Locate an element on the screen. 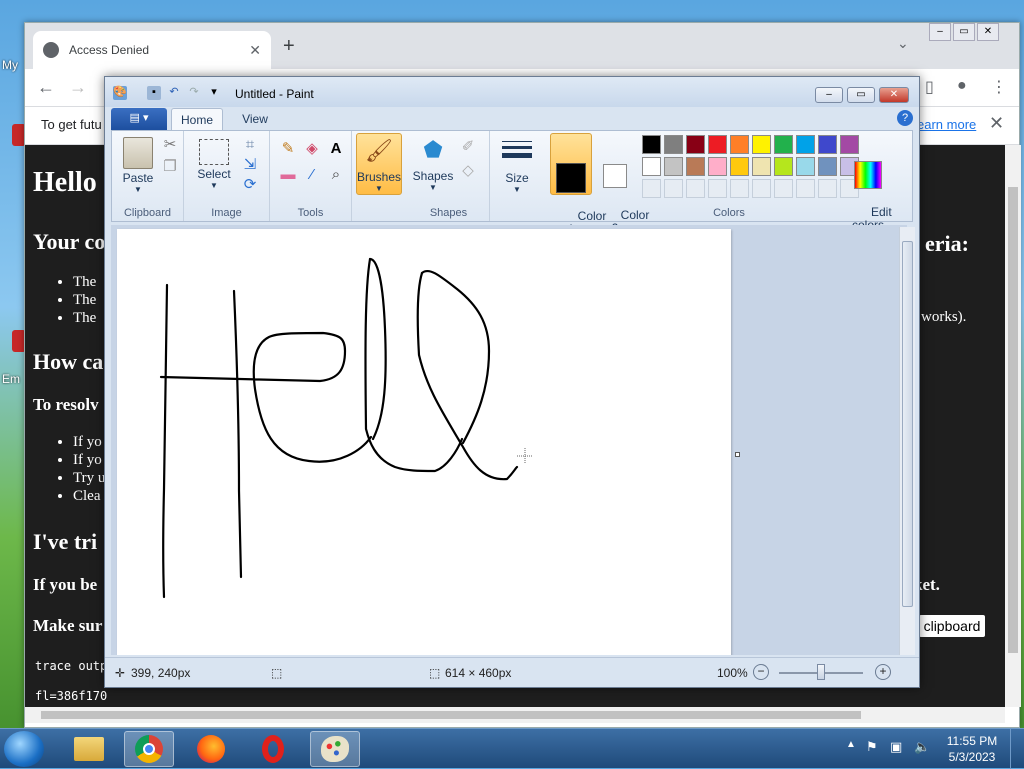  zoom-slider-thumb is located at coordinates (821, 672).